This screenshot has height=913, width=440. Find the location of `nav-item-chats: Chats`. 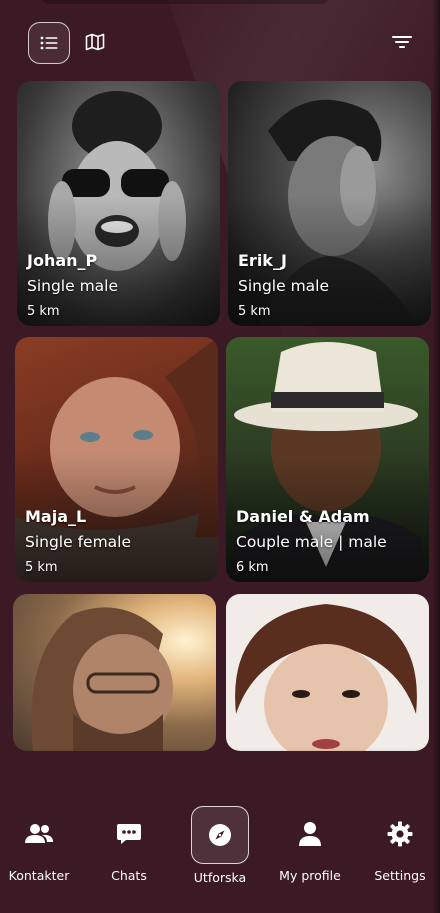

nav-item-chats: Chats is located at coordinates (129, 846).